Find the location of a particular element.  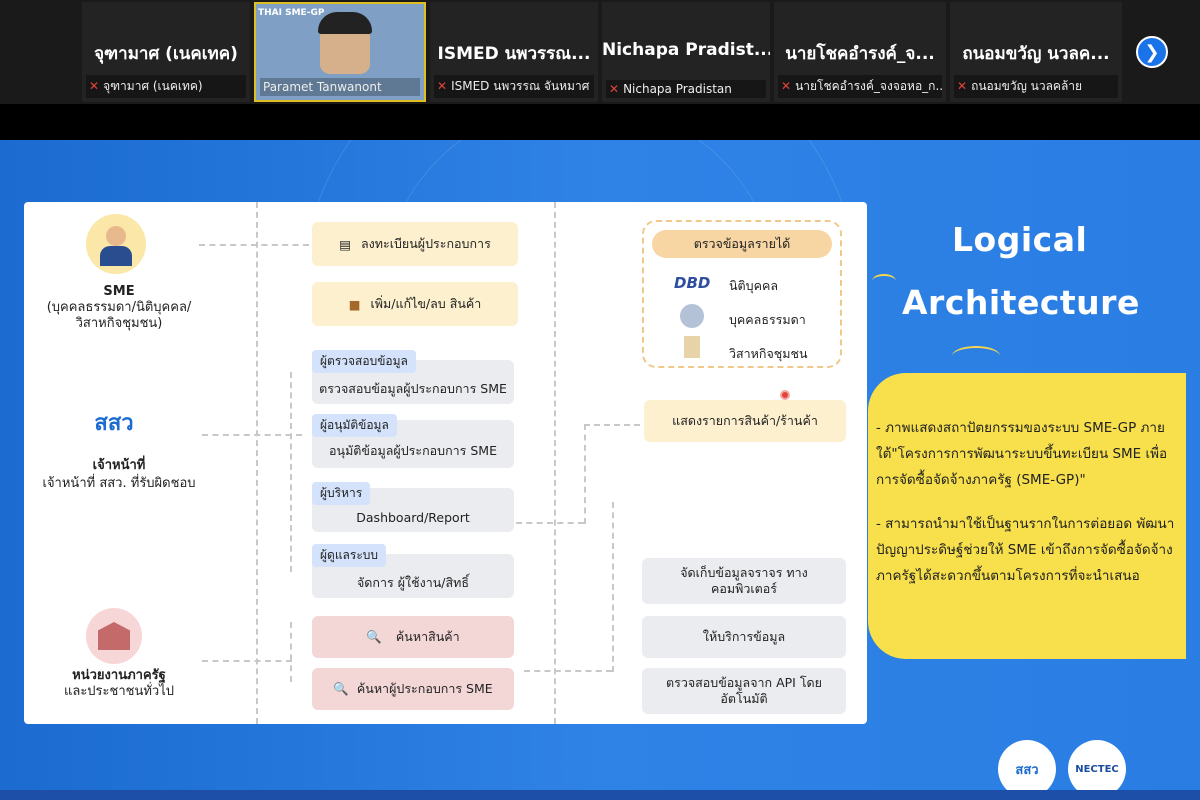

gov-subtitle: และประชาชนทั่วไป is located at coordinates (119, 691).